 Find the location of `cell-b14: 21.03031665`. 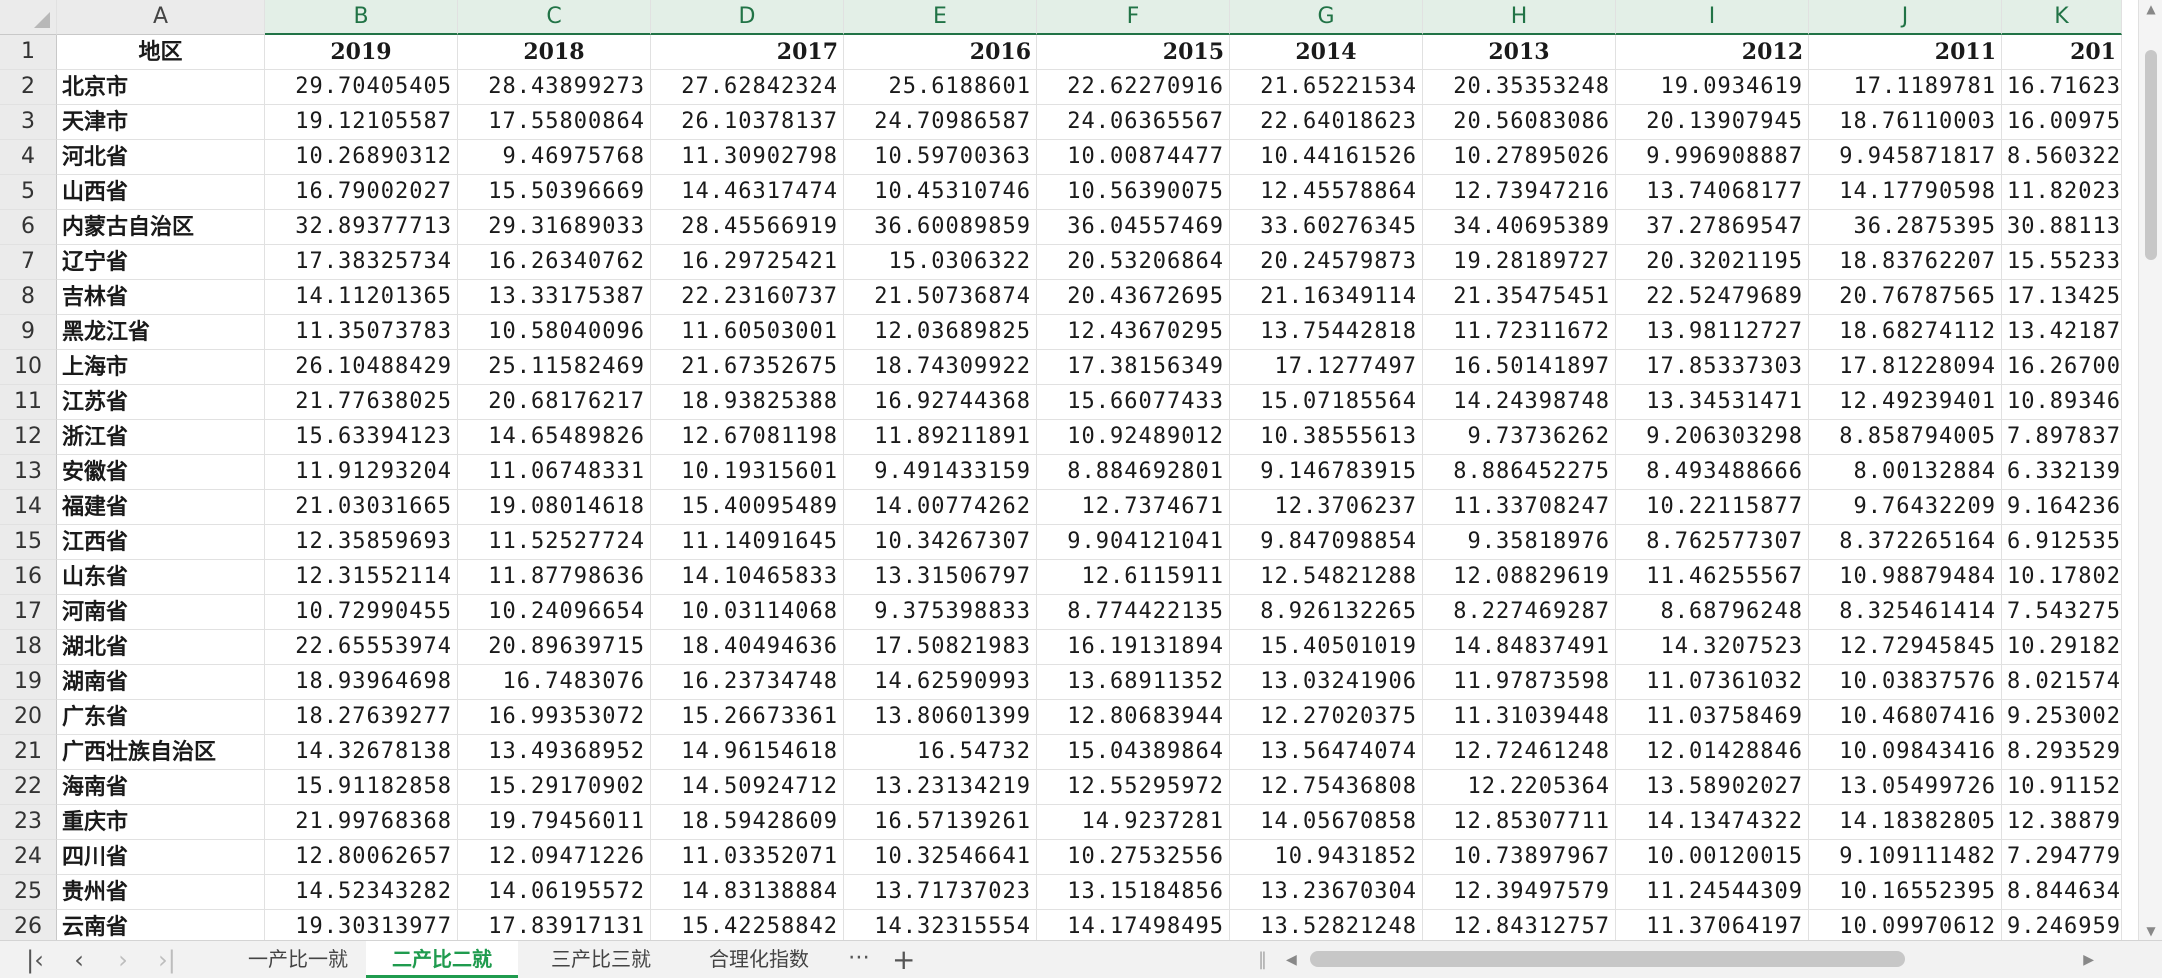

cell-b14: 21.03031665 is located at coordinates (361, 507).